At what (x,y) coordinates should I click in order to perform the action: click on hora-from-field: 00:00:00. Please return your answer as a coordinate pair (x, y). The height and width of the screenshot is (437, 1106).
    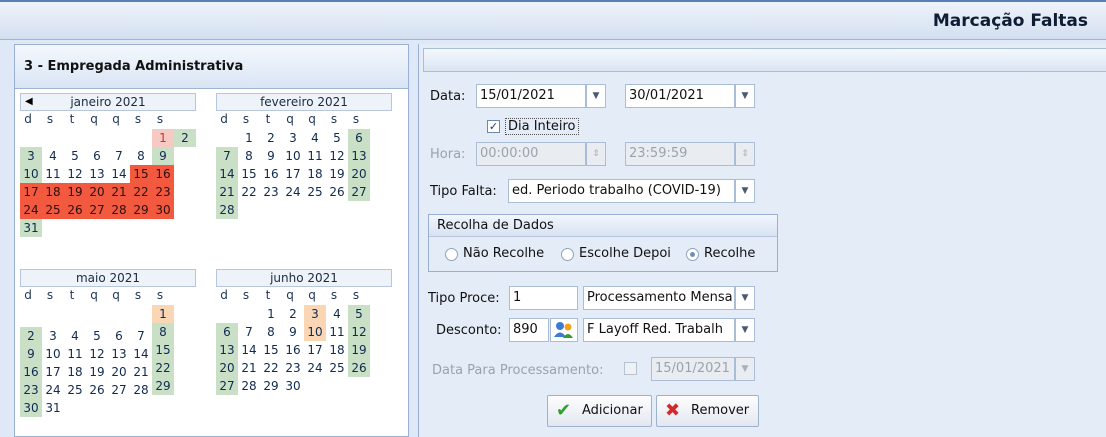
    Looking at the image, I should click on (531, 154).